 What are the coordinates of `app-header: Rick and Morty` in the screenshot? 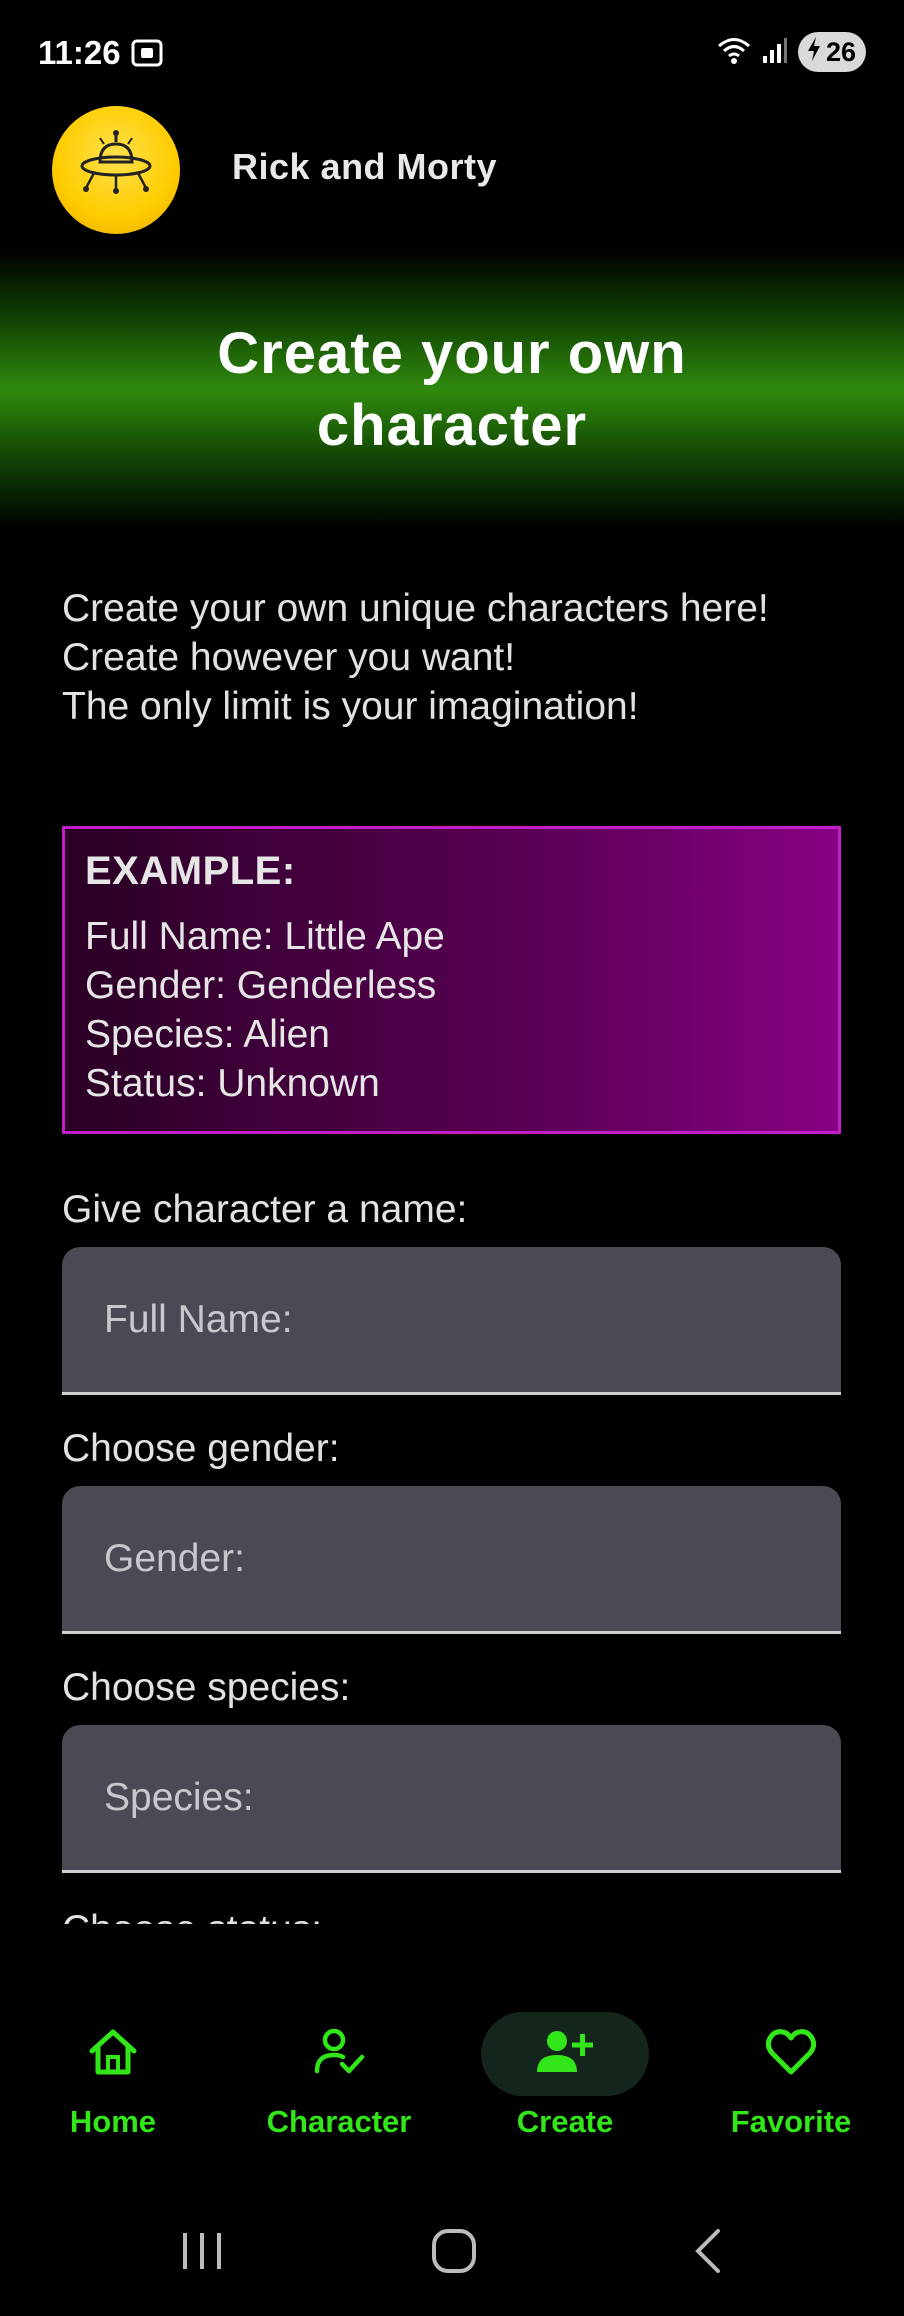 It's located at (452, 169).